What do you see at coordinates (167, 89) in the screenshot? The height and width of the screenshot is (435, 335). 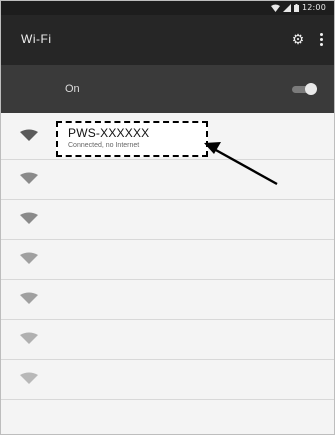 I see `wifi-switch-bar: On` at bounding box center [167, 89].